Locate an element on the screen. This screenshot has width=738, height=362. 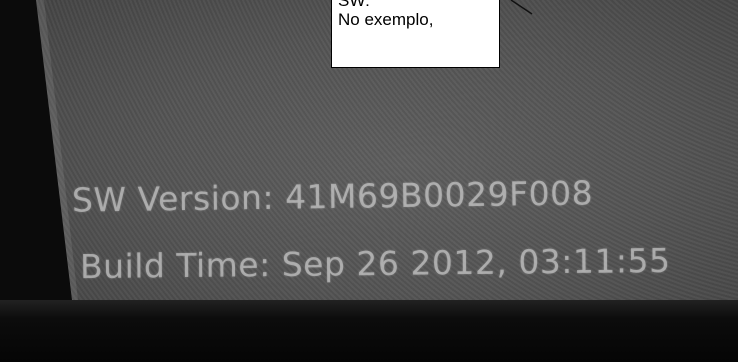
callout-pointer-line is located at coordinates (521, 7).